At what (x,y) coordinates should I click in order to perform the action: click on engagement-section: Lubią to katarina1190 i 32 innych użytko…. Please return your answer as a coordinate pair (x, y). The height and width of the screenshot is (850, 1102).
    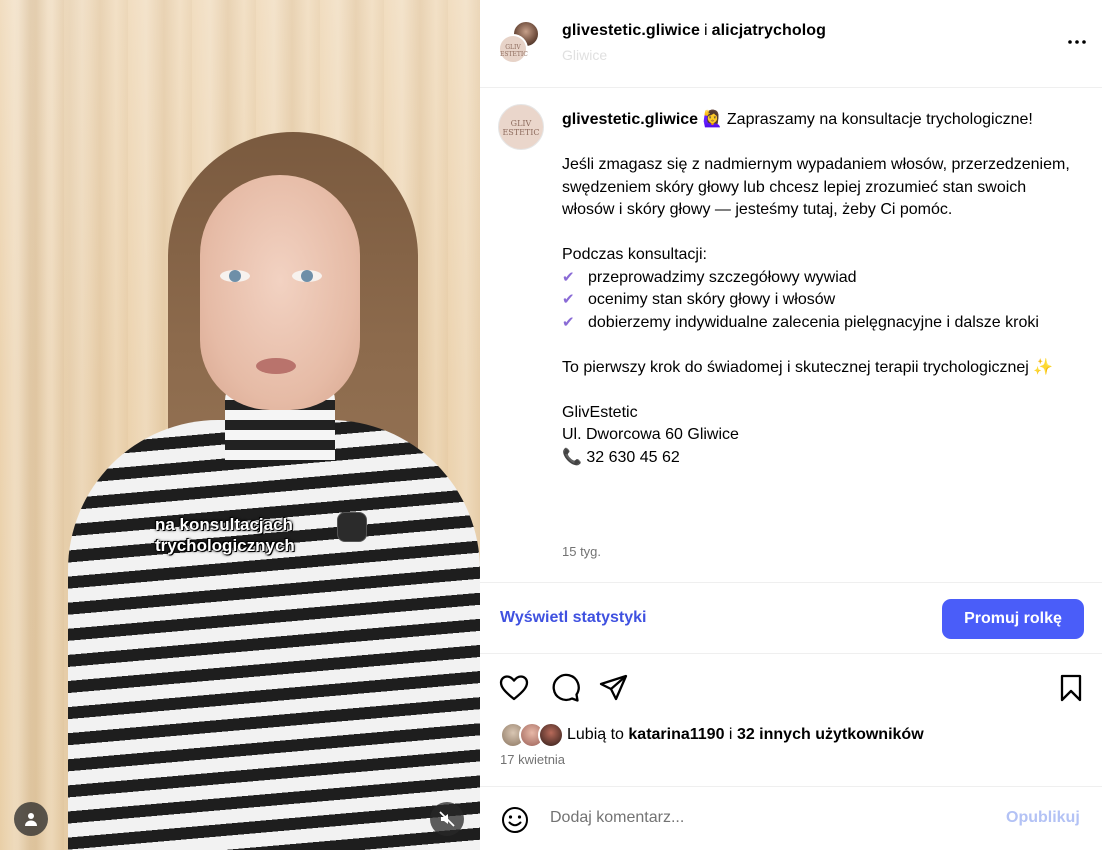
    Looking at the image, I should click on (791, 719).